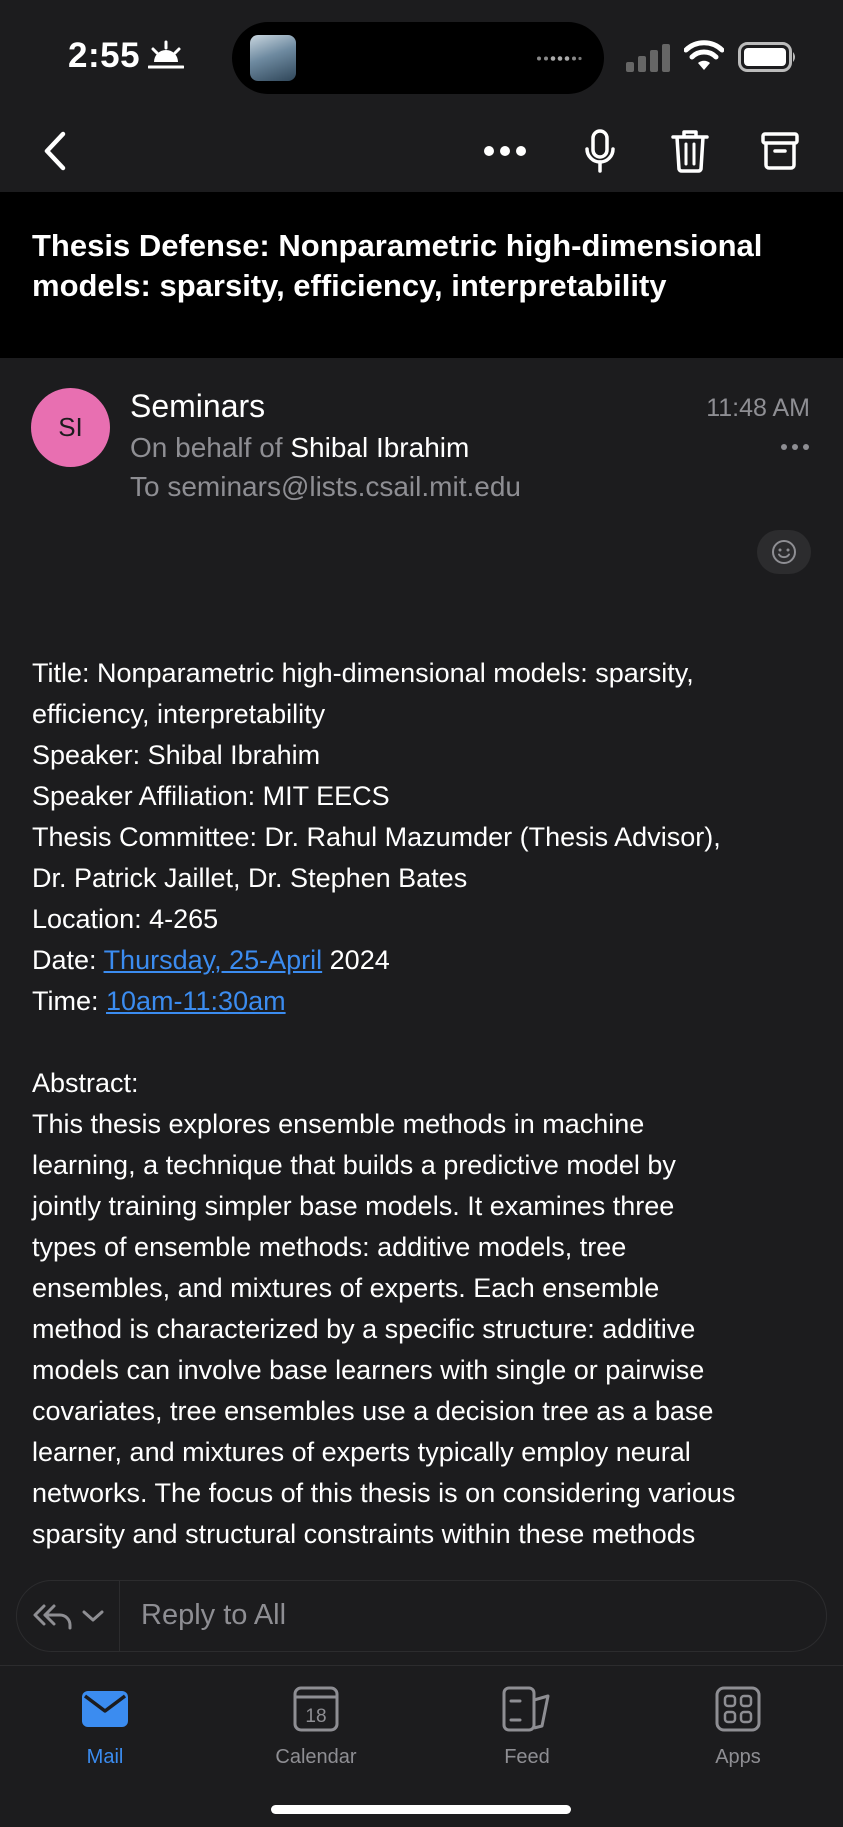 The width and height of the screenshot is (843, 1827). I want to click on wifi-icon, so click(704, 55).